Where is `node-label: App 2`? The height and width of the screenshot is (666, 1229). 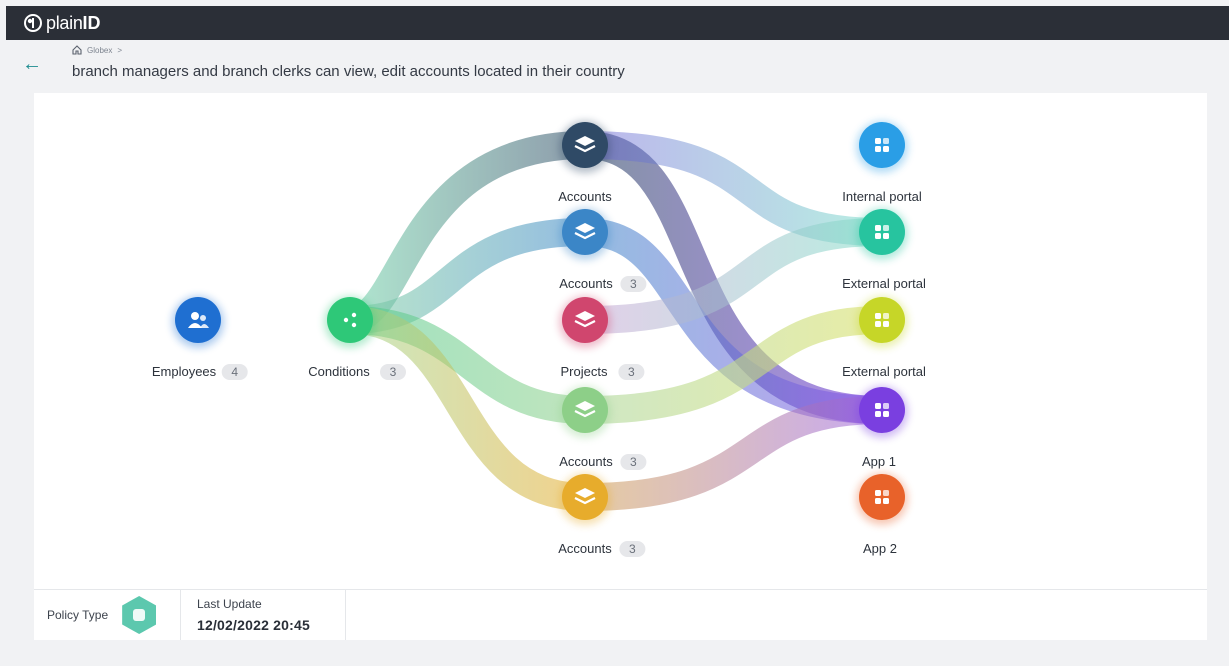 node-label: App 2 is located at coordinates (880, 548).